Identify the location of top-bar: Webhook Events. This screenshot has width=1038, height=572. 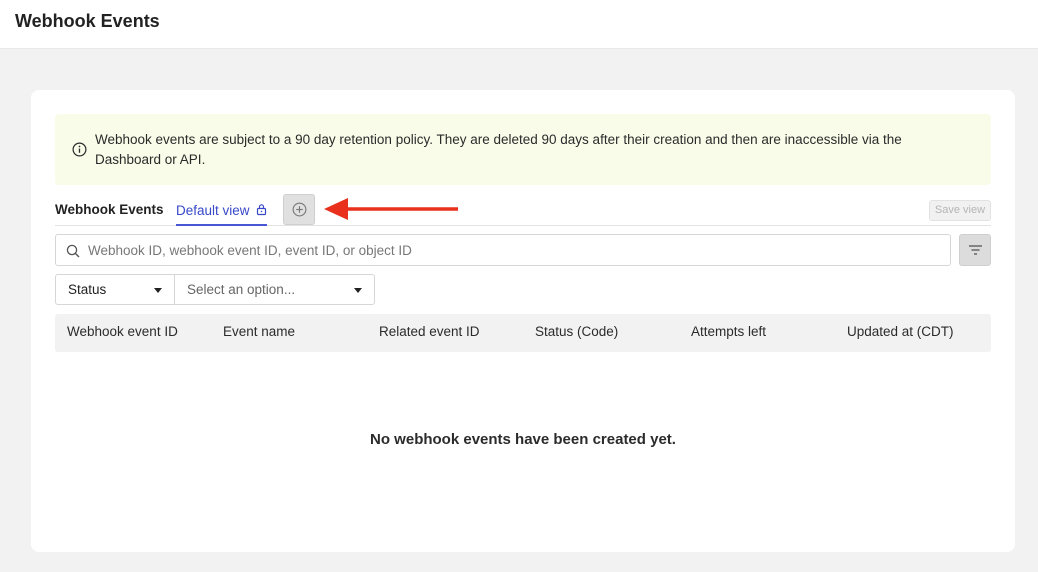
(519, 24).